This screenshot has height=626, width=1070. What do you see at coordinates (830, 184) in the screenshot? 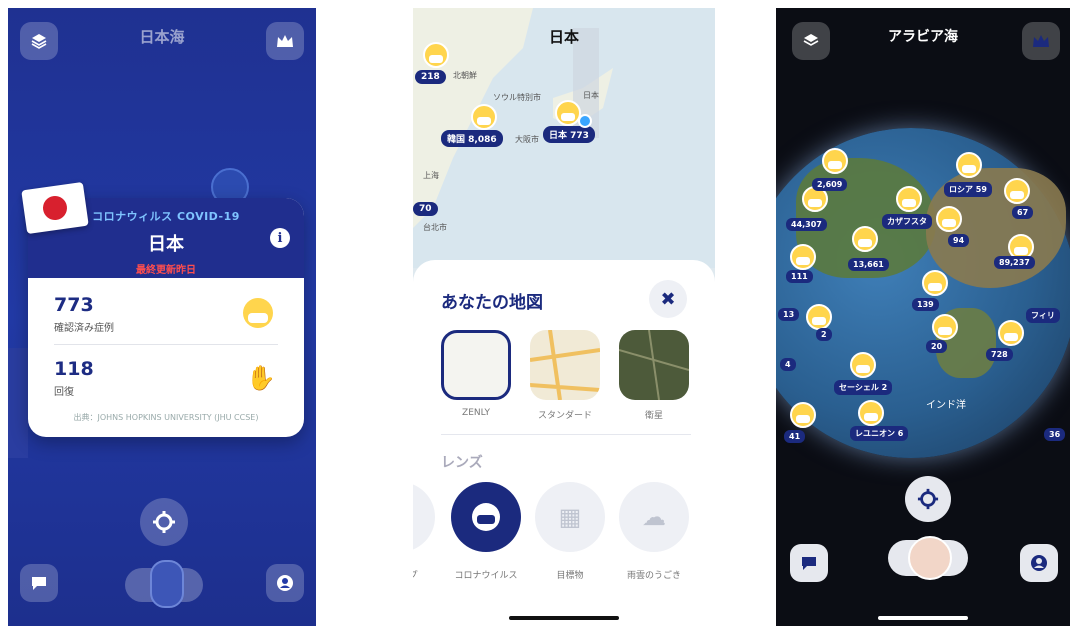
I see `country-tag: 2,609` at bounding box center [830, 184].